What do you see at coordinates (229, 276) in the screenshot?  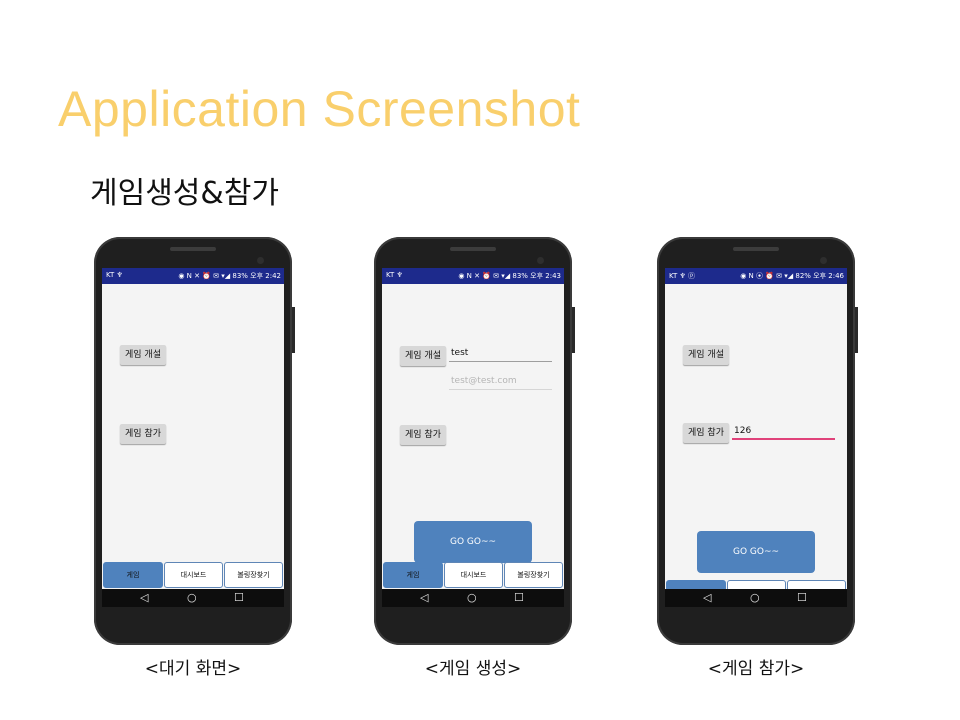 I see `status-icons: ◉ N ✕ ⏰ ✉ ▾◢ 83% 오후 2:42` at bounding box center [229, 276].